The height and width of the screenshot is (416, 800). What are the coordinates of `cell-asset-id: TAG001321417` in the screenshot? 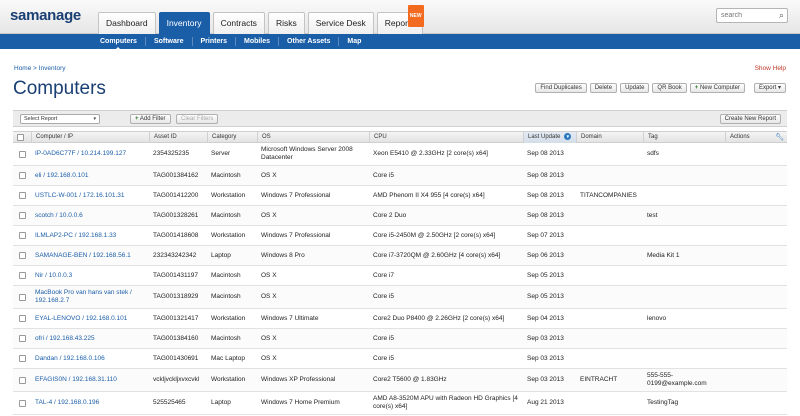 It's located at (176, 318).